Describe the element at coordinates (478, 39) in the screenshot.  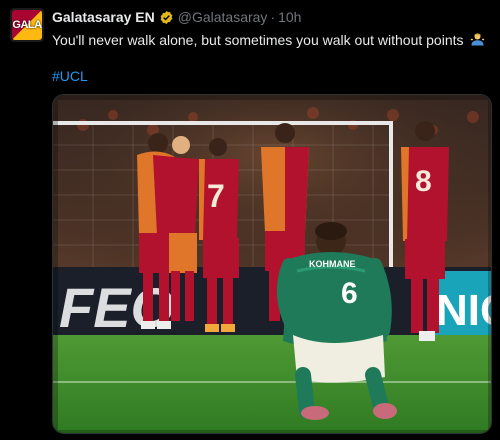
I see `person-shrugging-emoji-icon` at that location.